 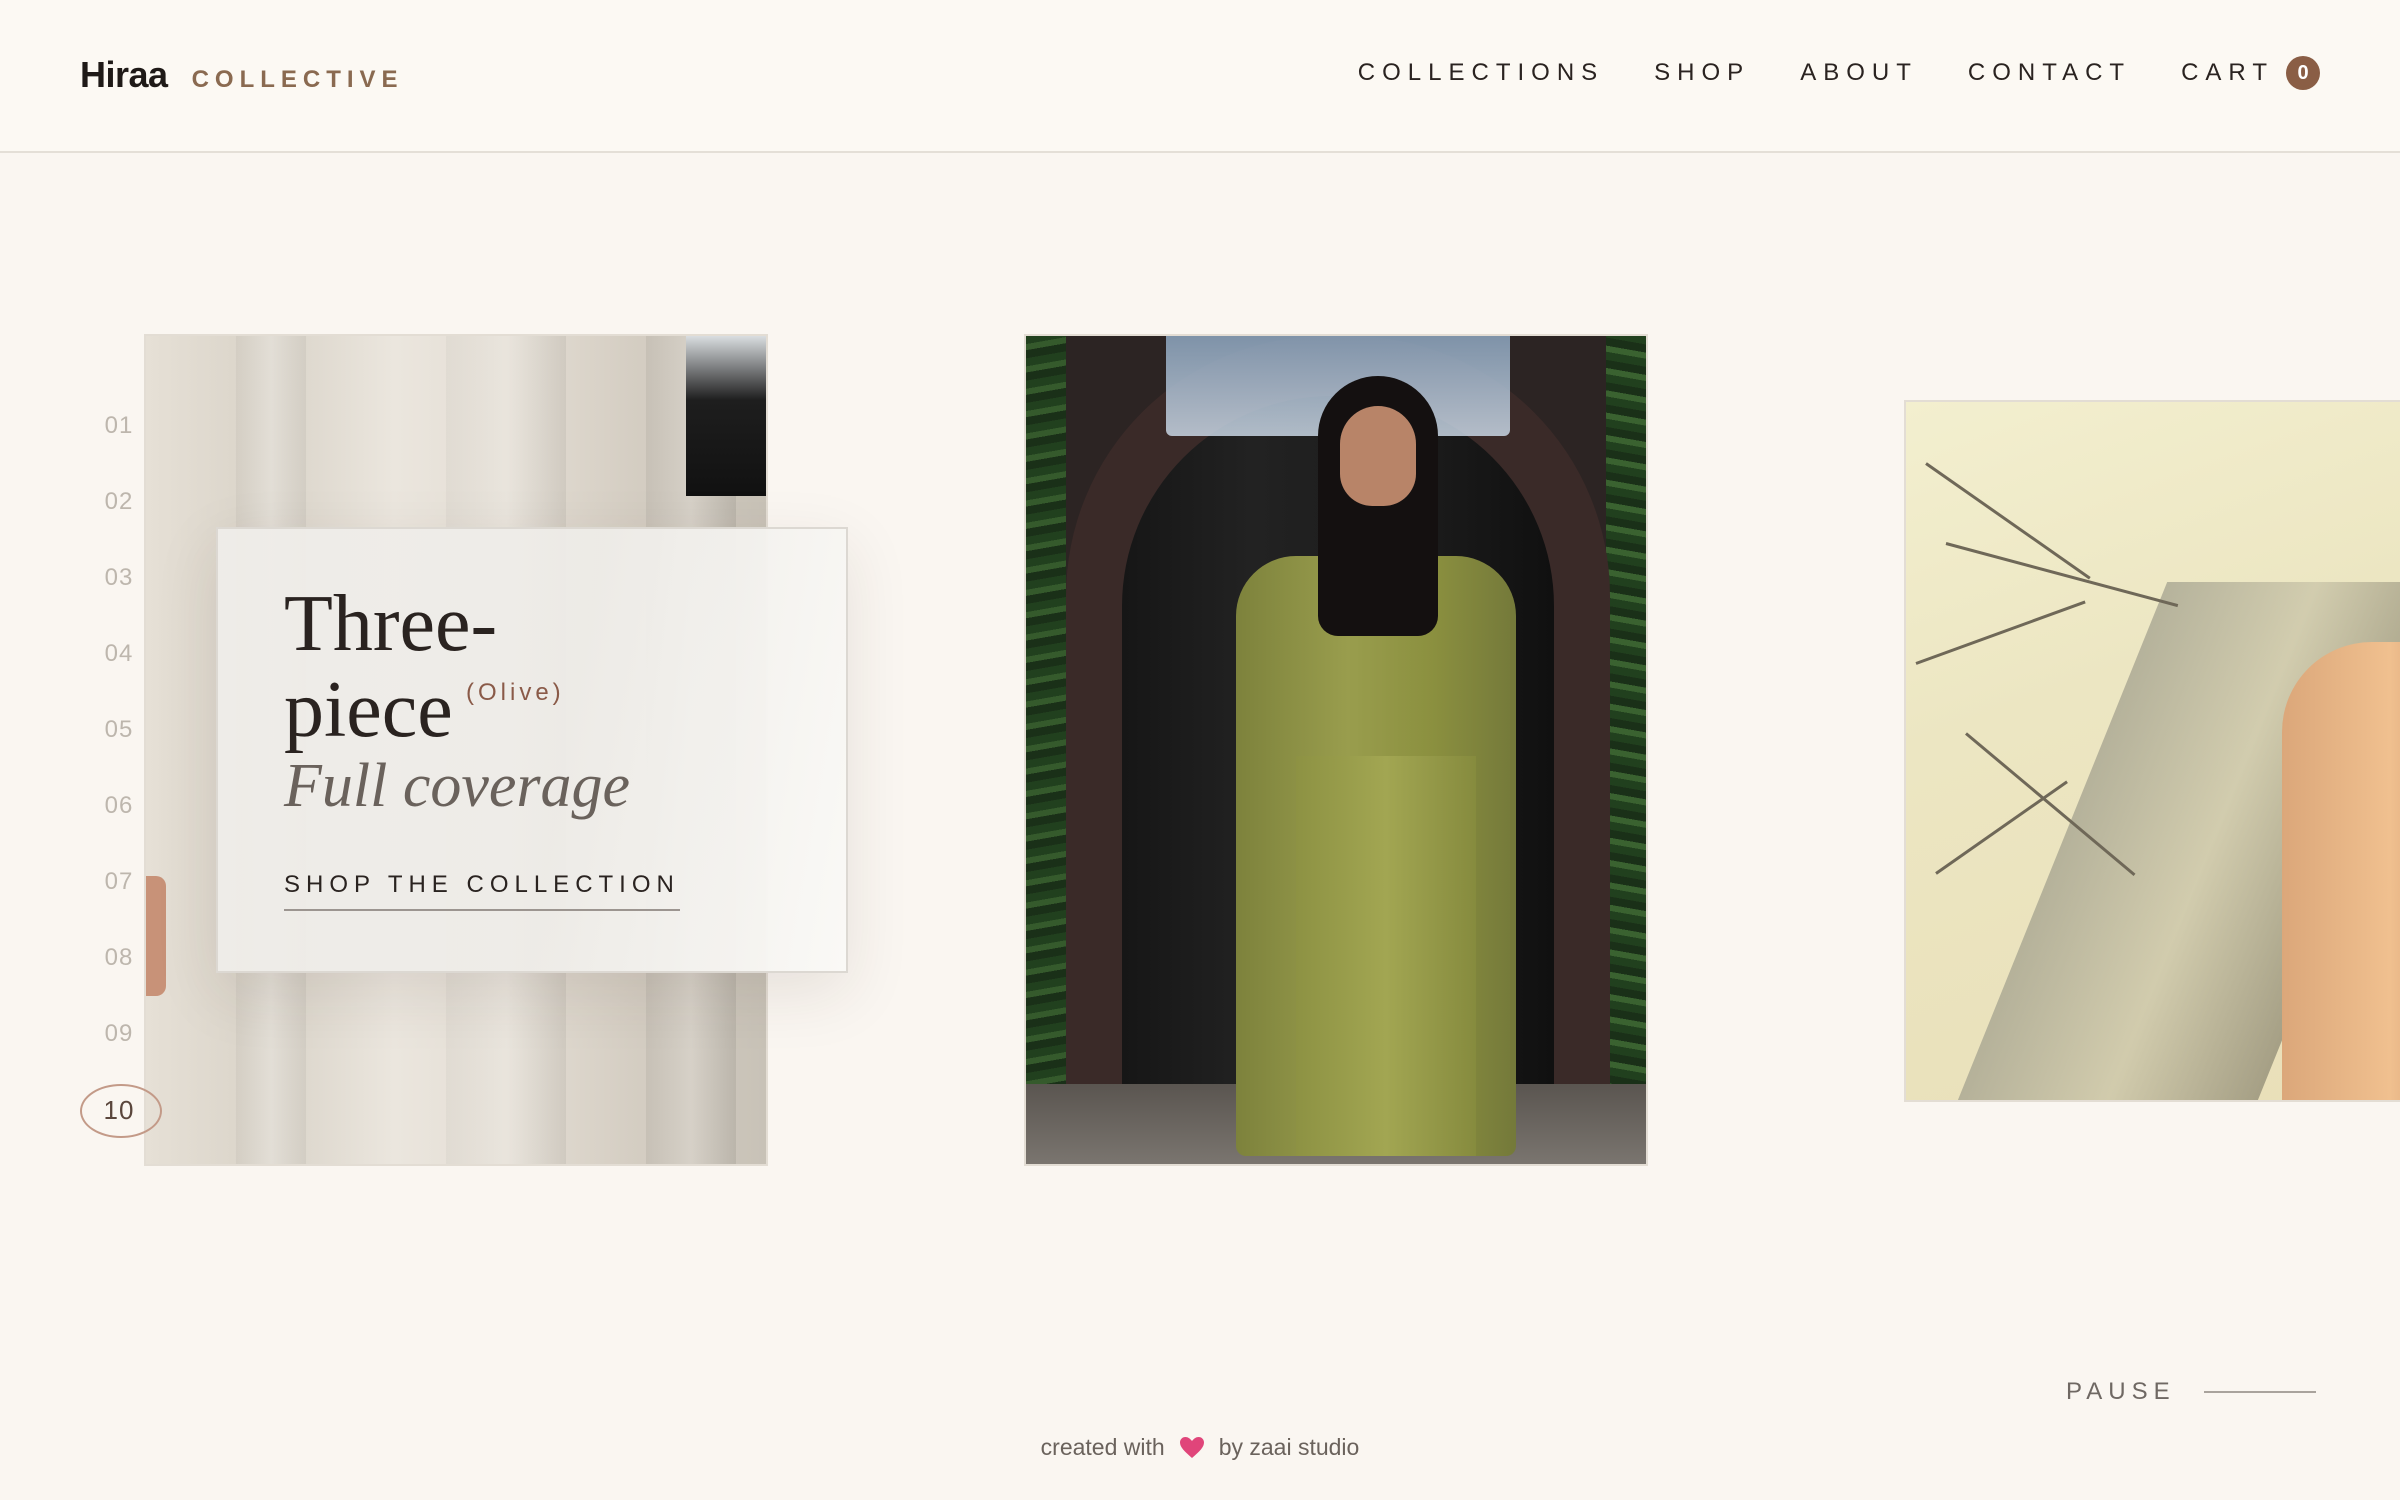 I want to click on brand-logo: Hiraa COLLECTIVE, so click(x=242, y=75).